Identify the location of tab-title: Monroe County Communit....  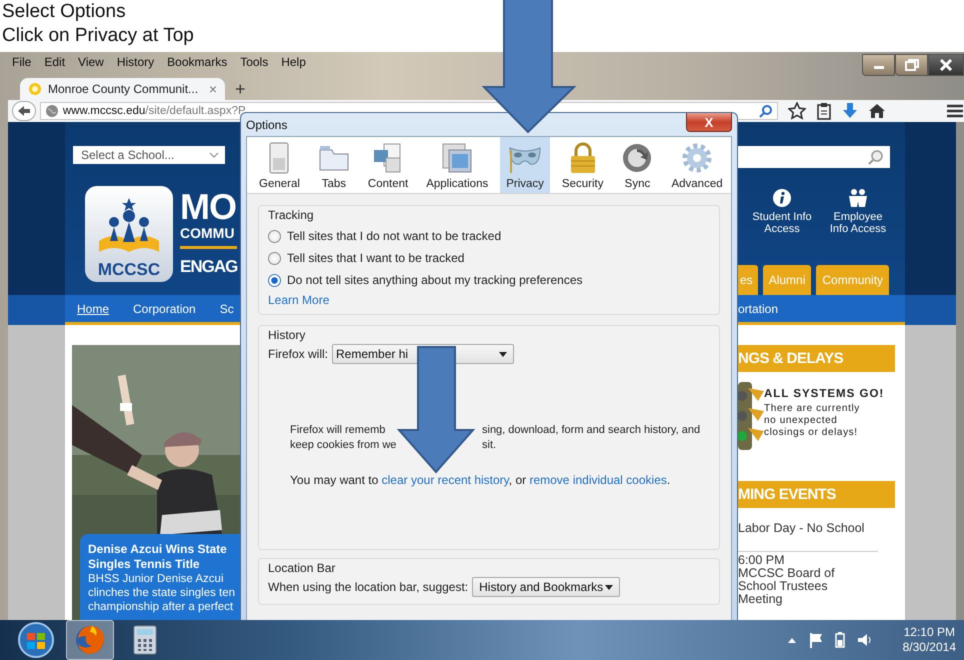
(123, 89).